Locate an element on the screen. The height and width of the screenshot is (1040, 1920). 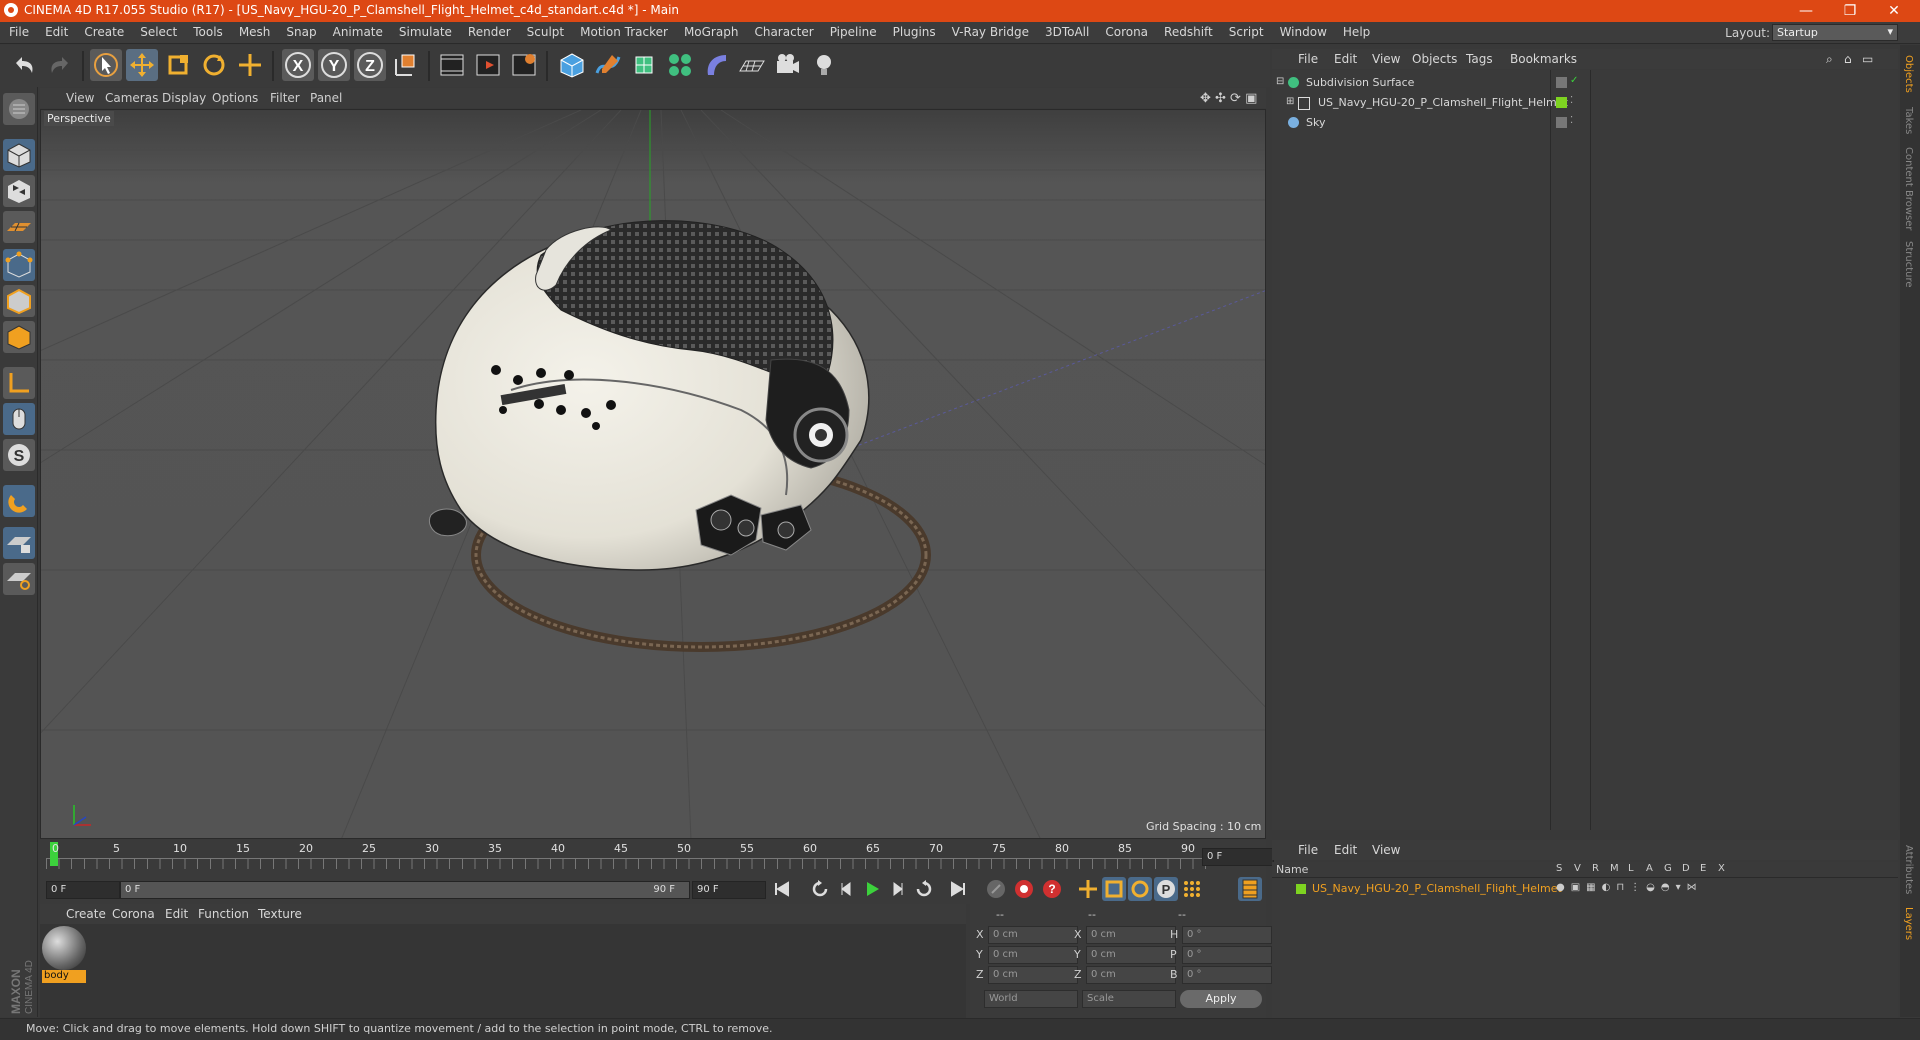
key-rotation-icon is located at coordinates (1140, 889).